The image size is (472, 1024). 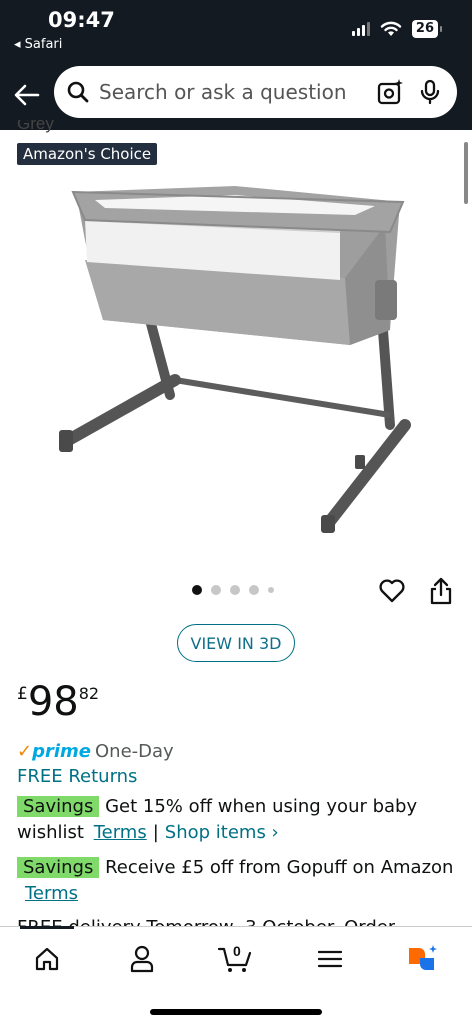 I want to click on menu-icon, so click(x=330, y=959).